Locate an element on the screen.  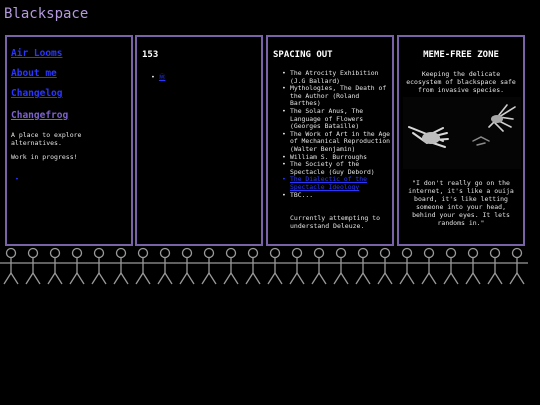
reaching-hands-icon is located at coordinates (462, 133).